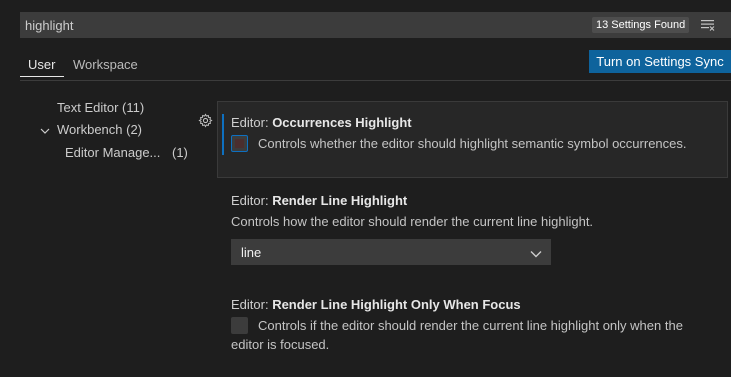 The width and height of the screenshot is (731, 377). I want to click on setting-title: Editor: Occurrences Highlight, so click(321, 122).